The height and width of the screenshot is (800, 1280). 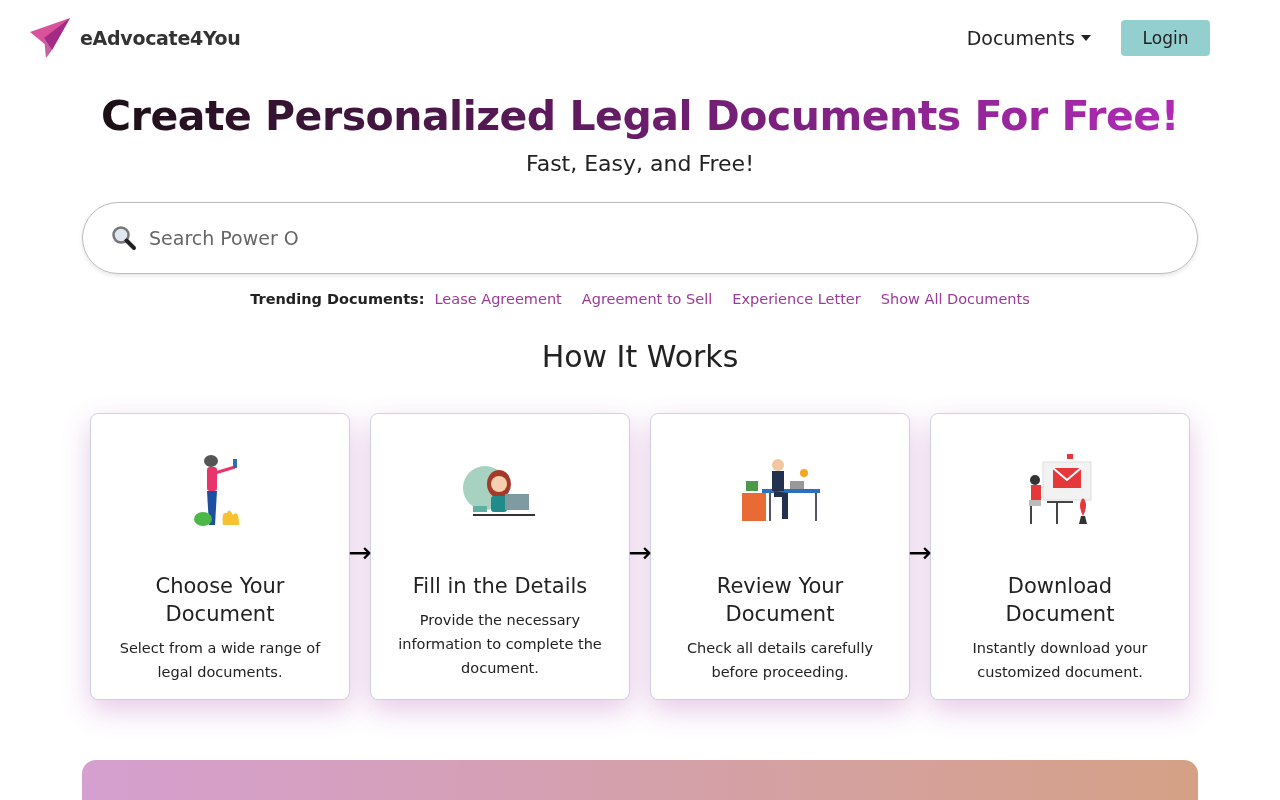 I want to click on step-description: Instantly download your customized document., so click(x=1060, y=660).